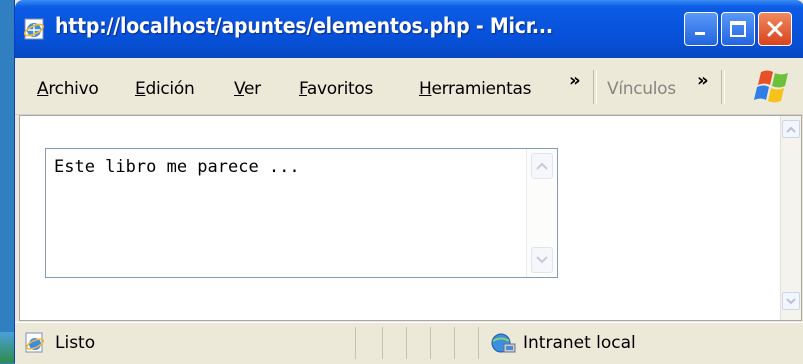 The width and height of the screenshot is (803, 364). What do you see at coordinates (771, 86) in the screenshot?
I see `windows-logo-icon` at bounding box center [771, 86].